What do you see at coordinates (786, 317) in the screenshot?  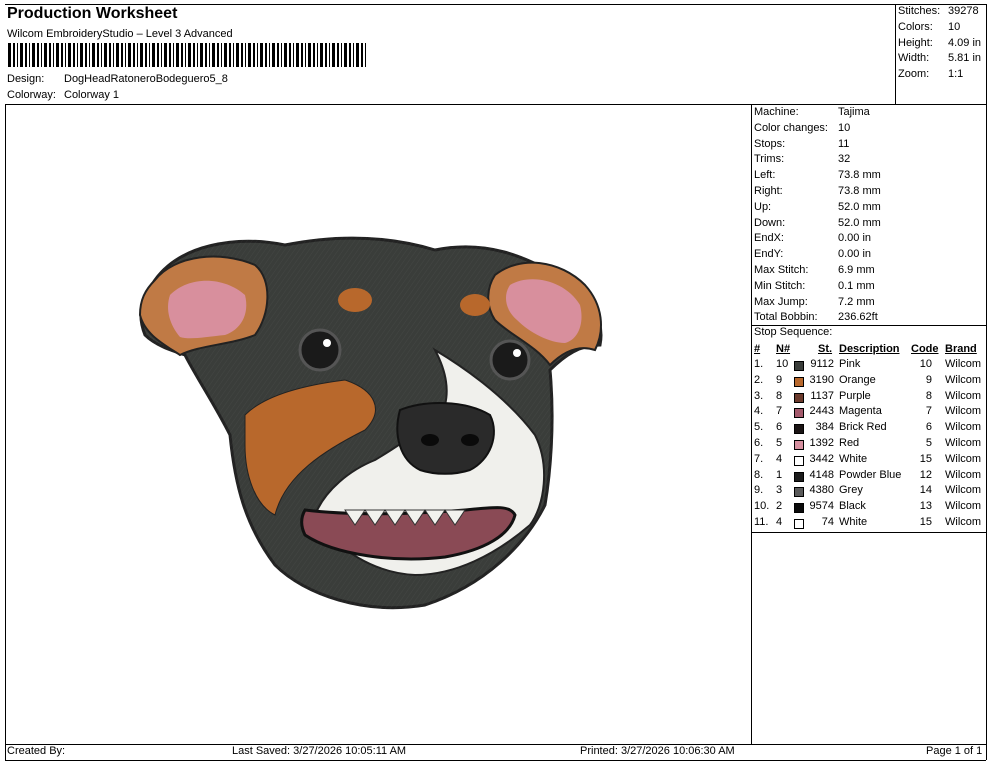 I see `machine-info-label: Total Bobbin:` at bounding box center [786, 317].